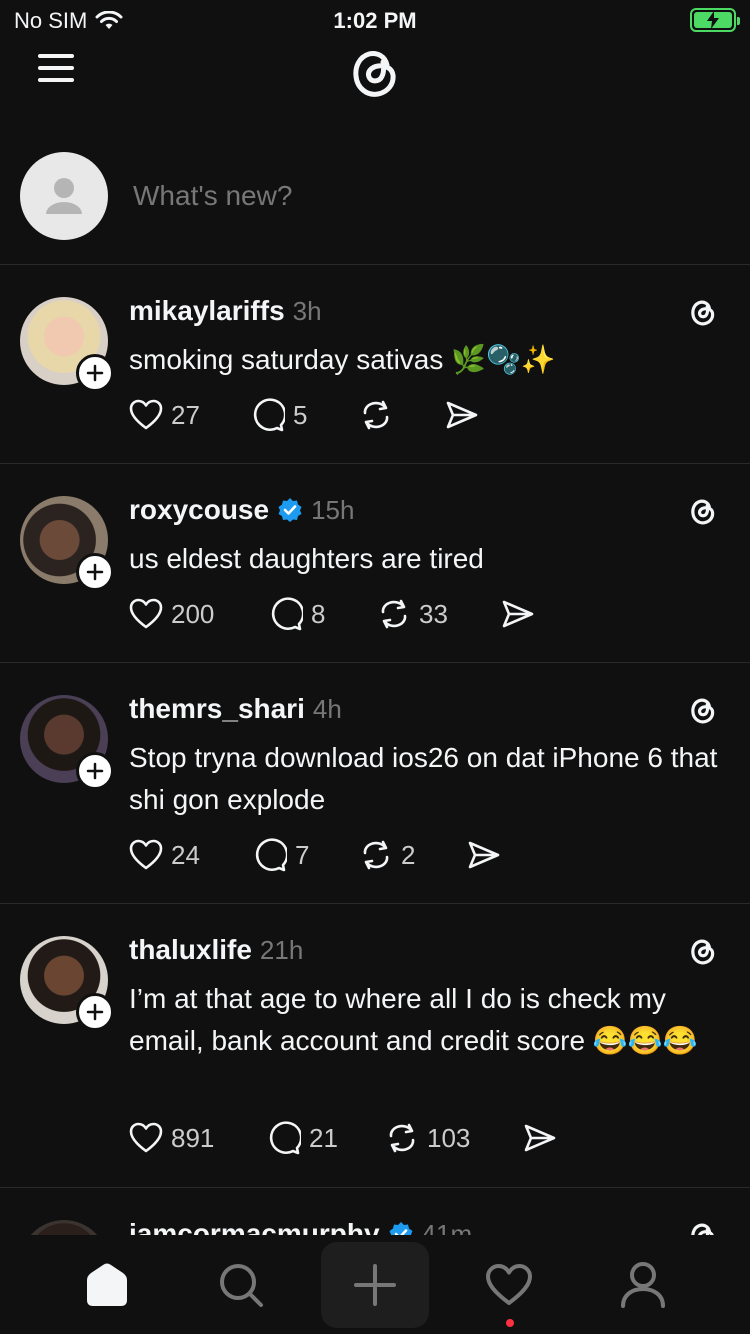 Image resolution: width=750 pixels, height=1334 pixels. I want to click on post-text: smoking saturday sativas 🌿🫧✨, so click(342, 359).